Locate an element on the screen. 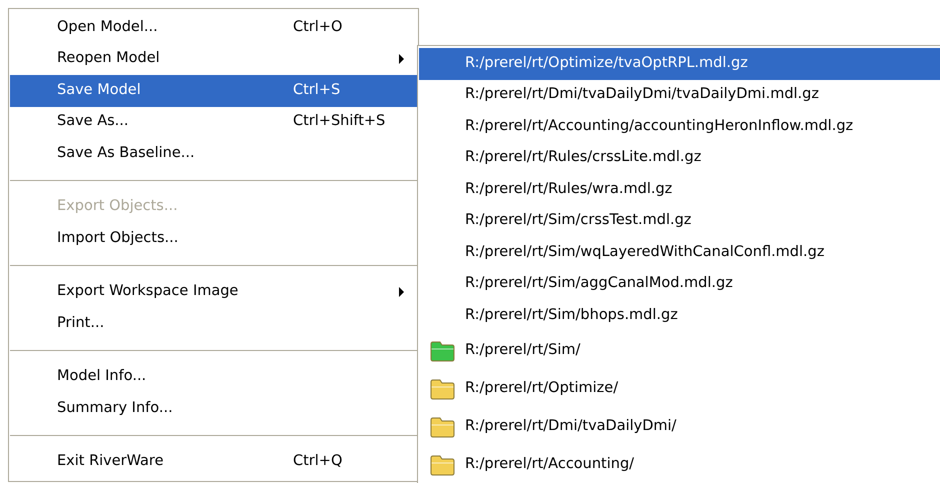 The width and height of the screenshot is (940, 483). recent-file-item: R:/prerel/rt/Rules/wra.mdl.gz is located at coordinates (679, 190).